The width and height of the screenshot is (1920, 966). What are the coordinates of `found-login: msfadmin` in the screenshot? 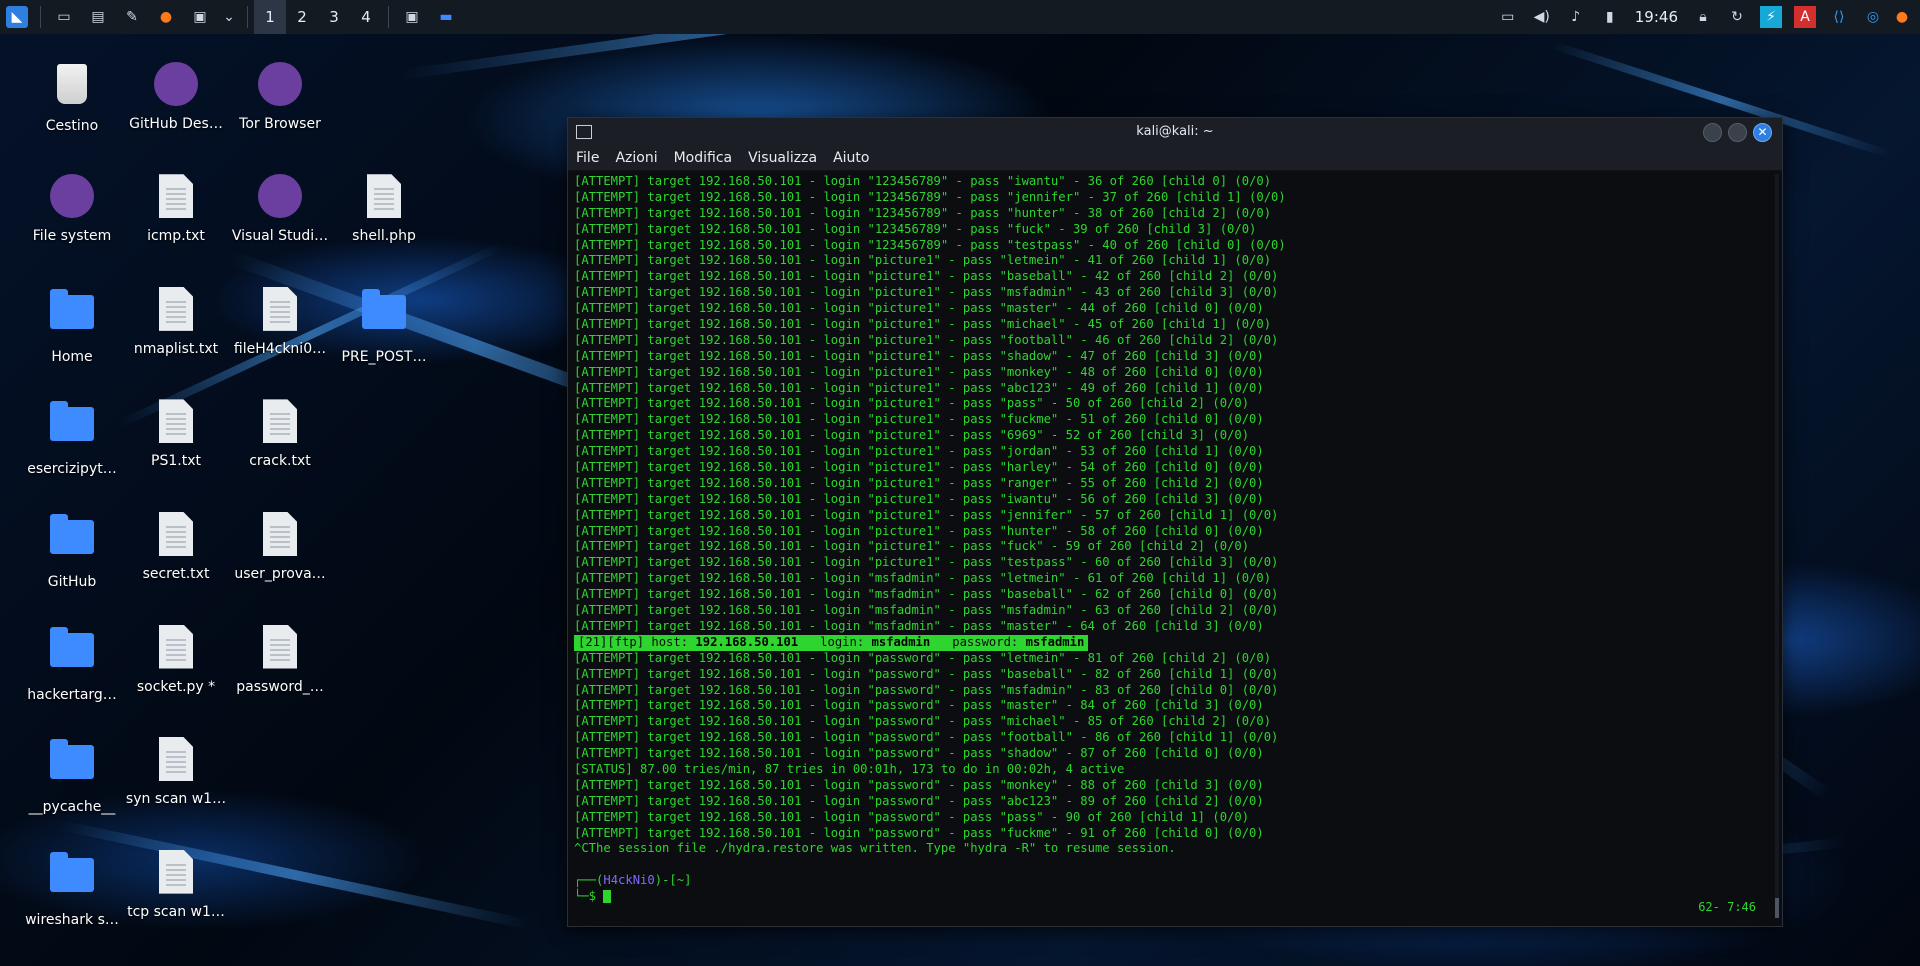 It's located at (901, 641).